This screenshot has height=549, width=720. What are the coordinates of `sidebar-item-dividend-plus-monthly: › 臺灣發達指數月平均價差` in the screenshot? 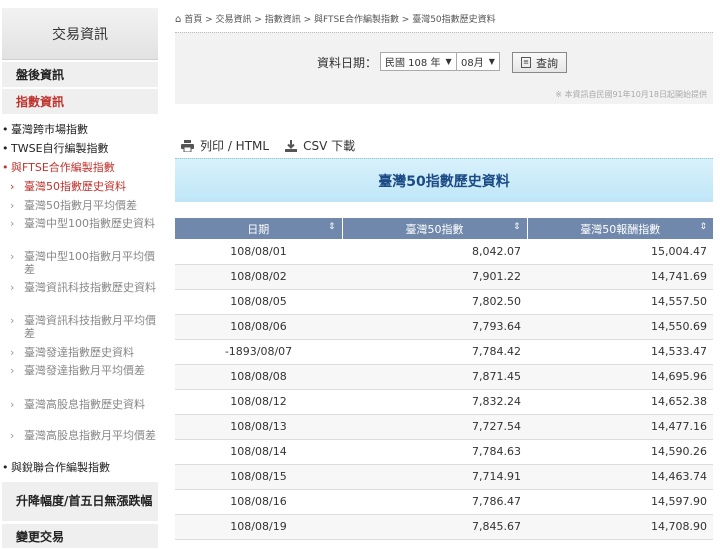 It's located at (79, 370).